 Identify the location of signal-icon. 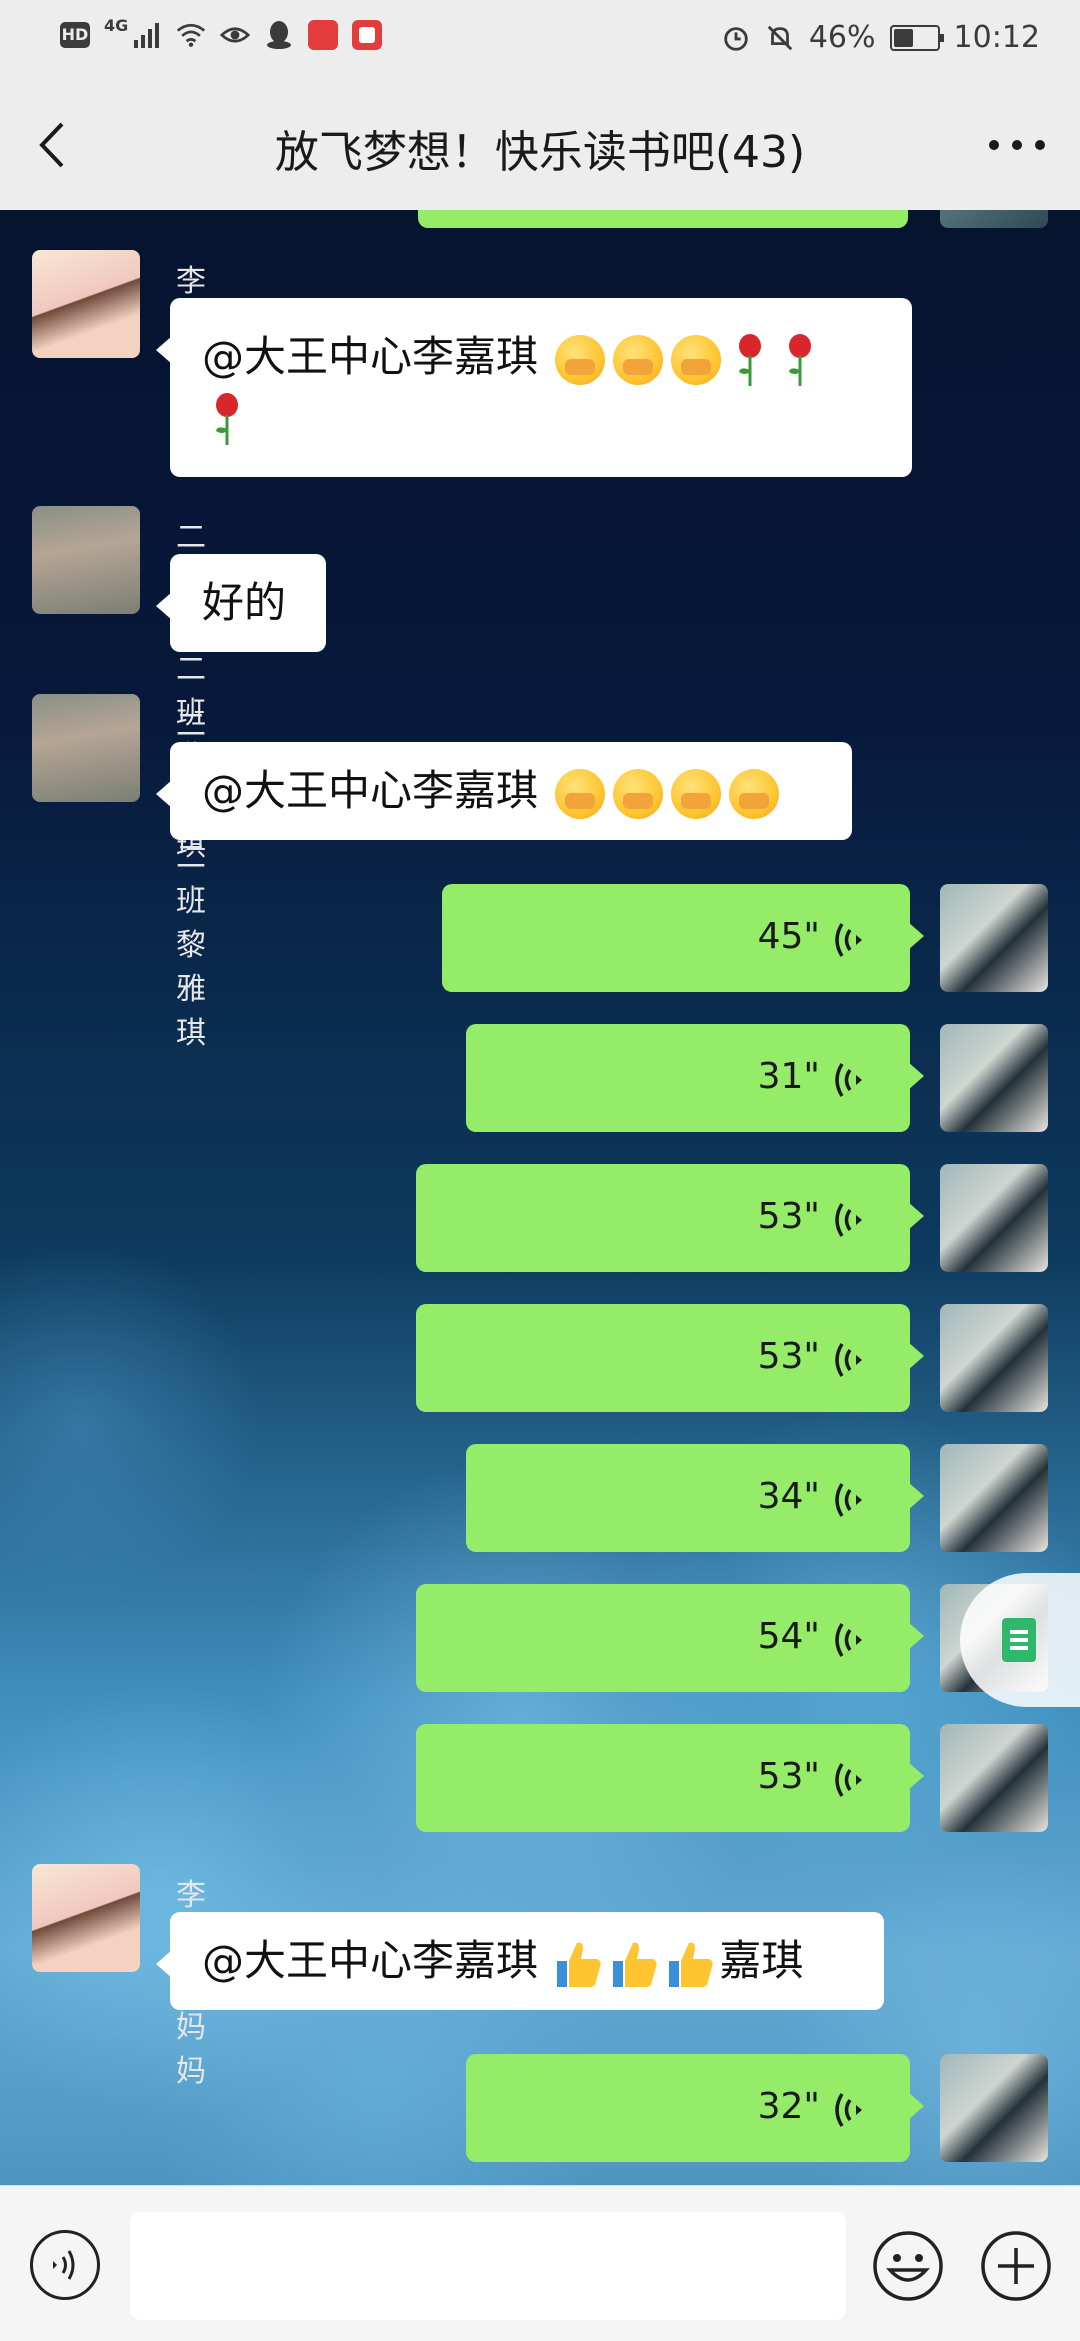
(147, 35).